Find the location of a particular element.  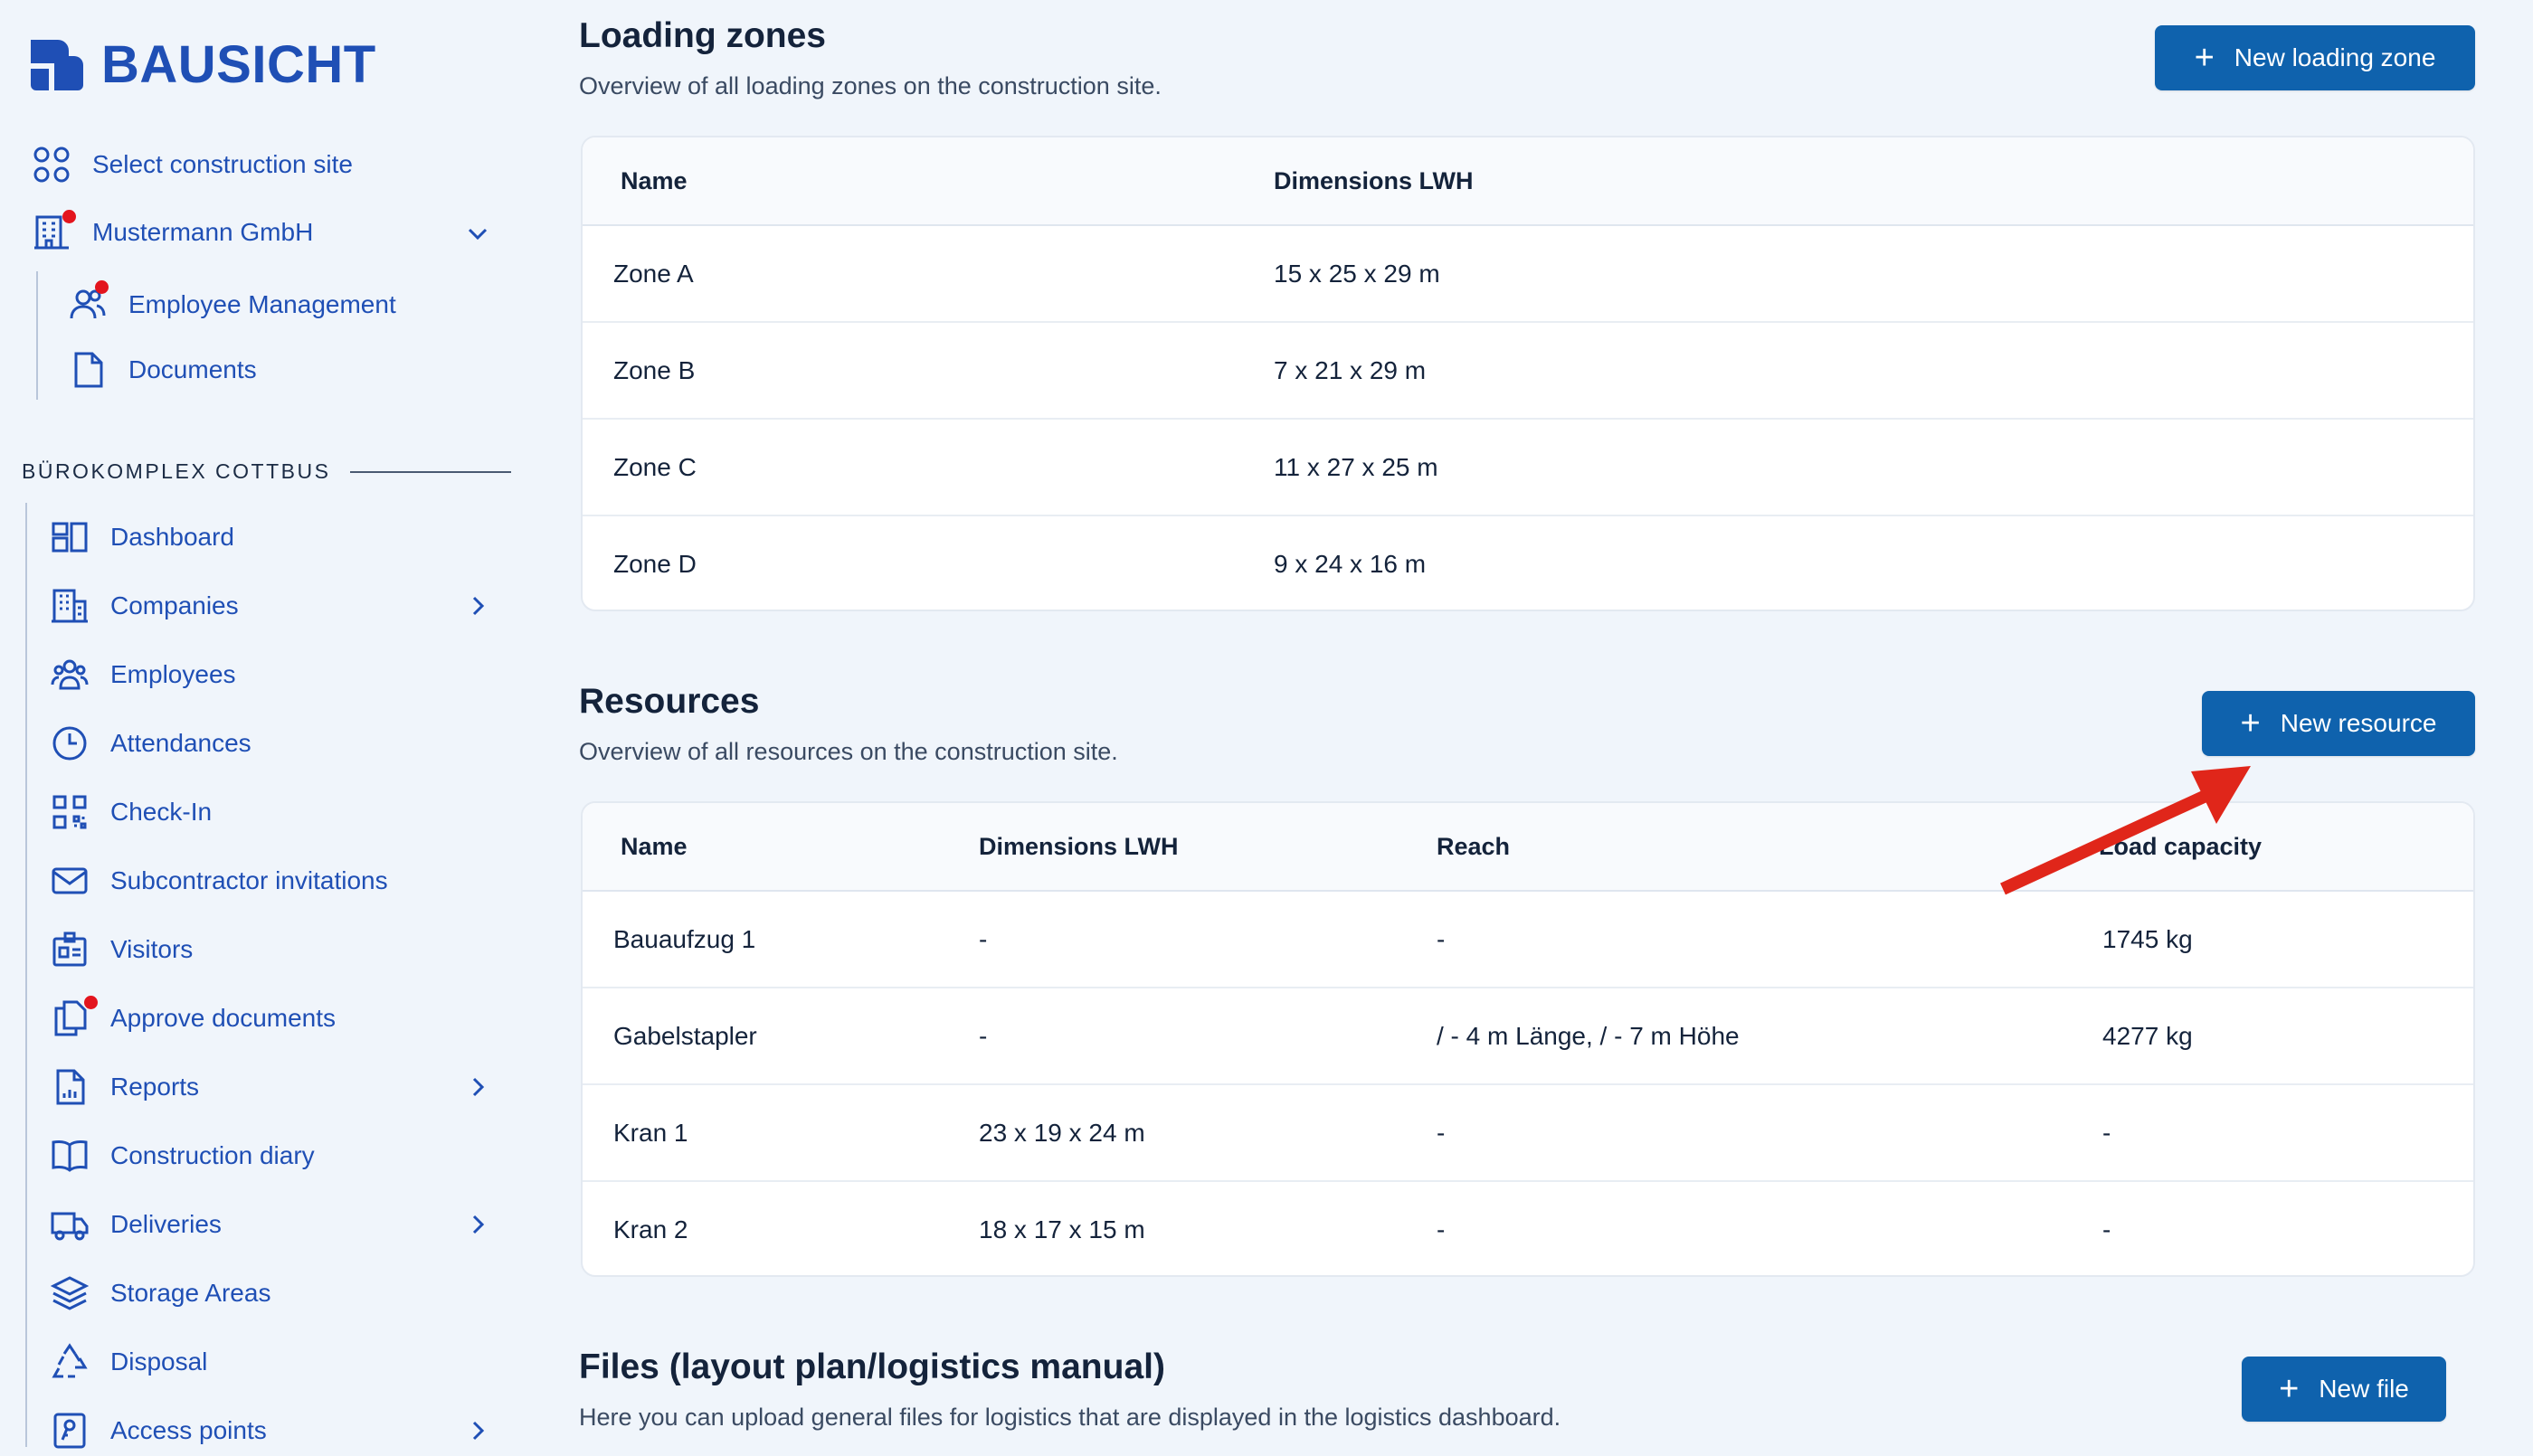

dashboard-icon is located at coordinates (70, 537).